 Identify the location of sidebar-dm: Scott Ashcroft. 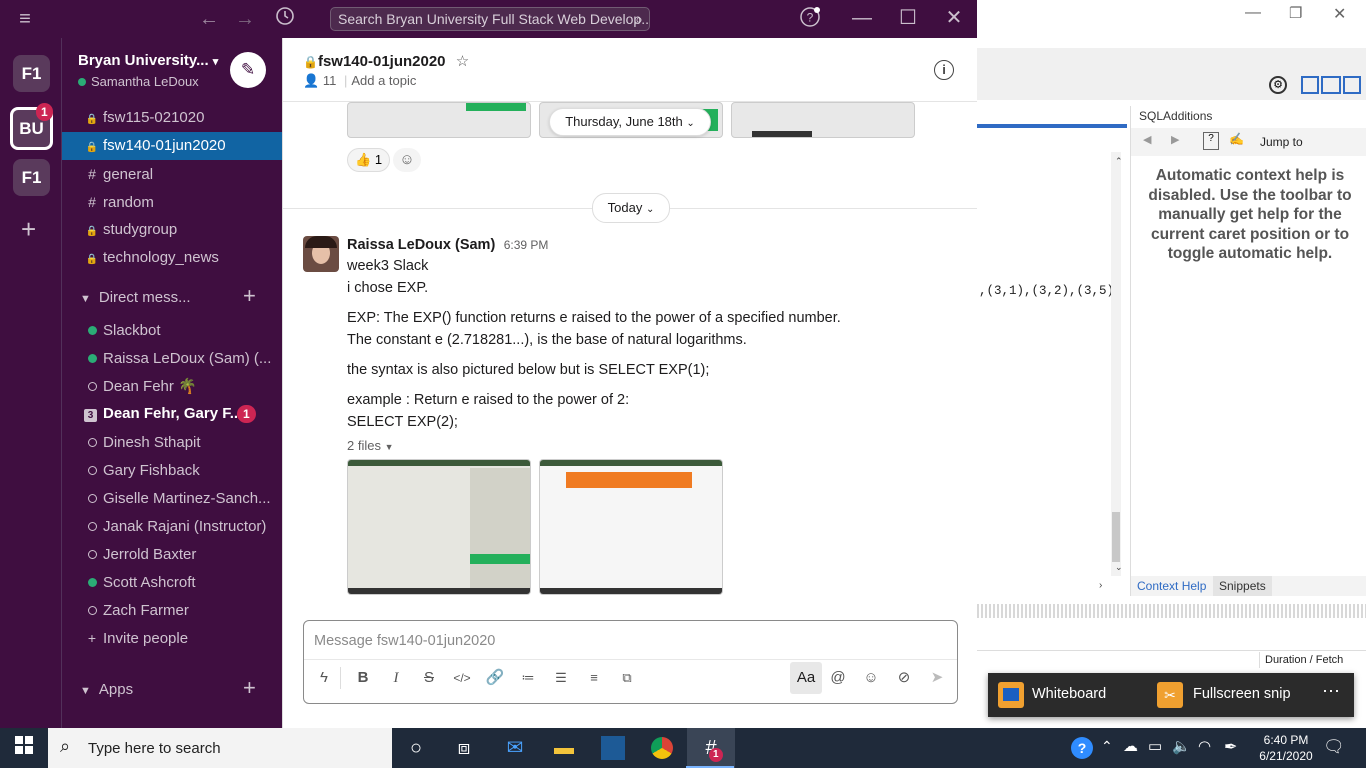
(172, 582).